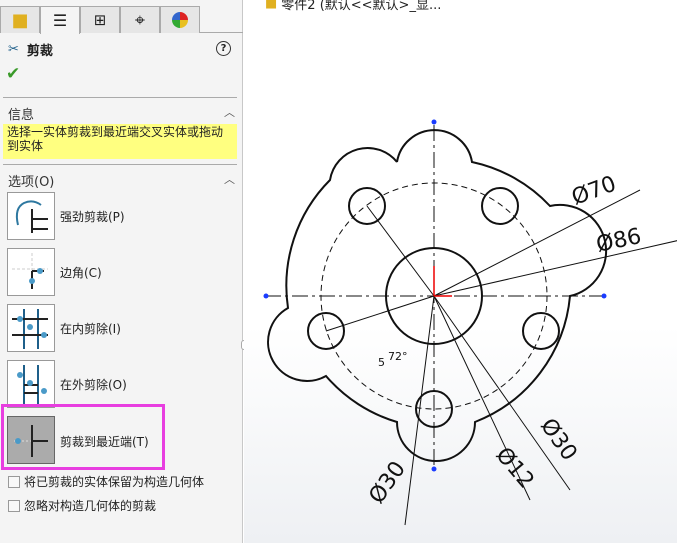 This screenshot has width=677, height=543. Describe the element at coordinates (514, 468) in the screenshot. I see `dim-d12: Ø12` at that location.